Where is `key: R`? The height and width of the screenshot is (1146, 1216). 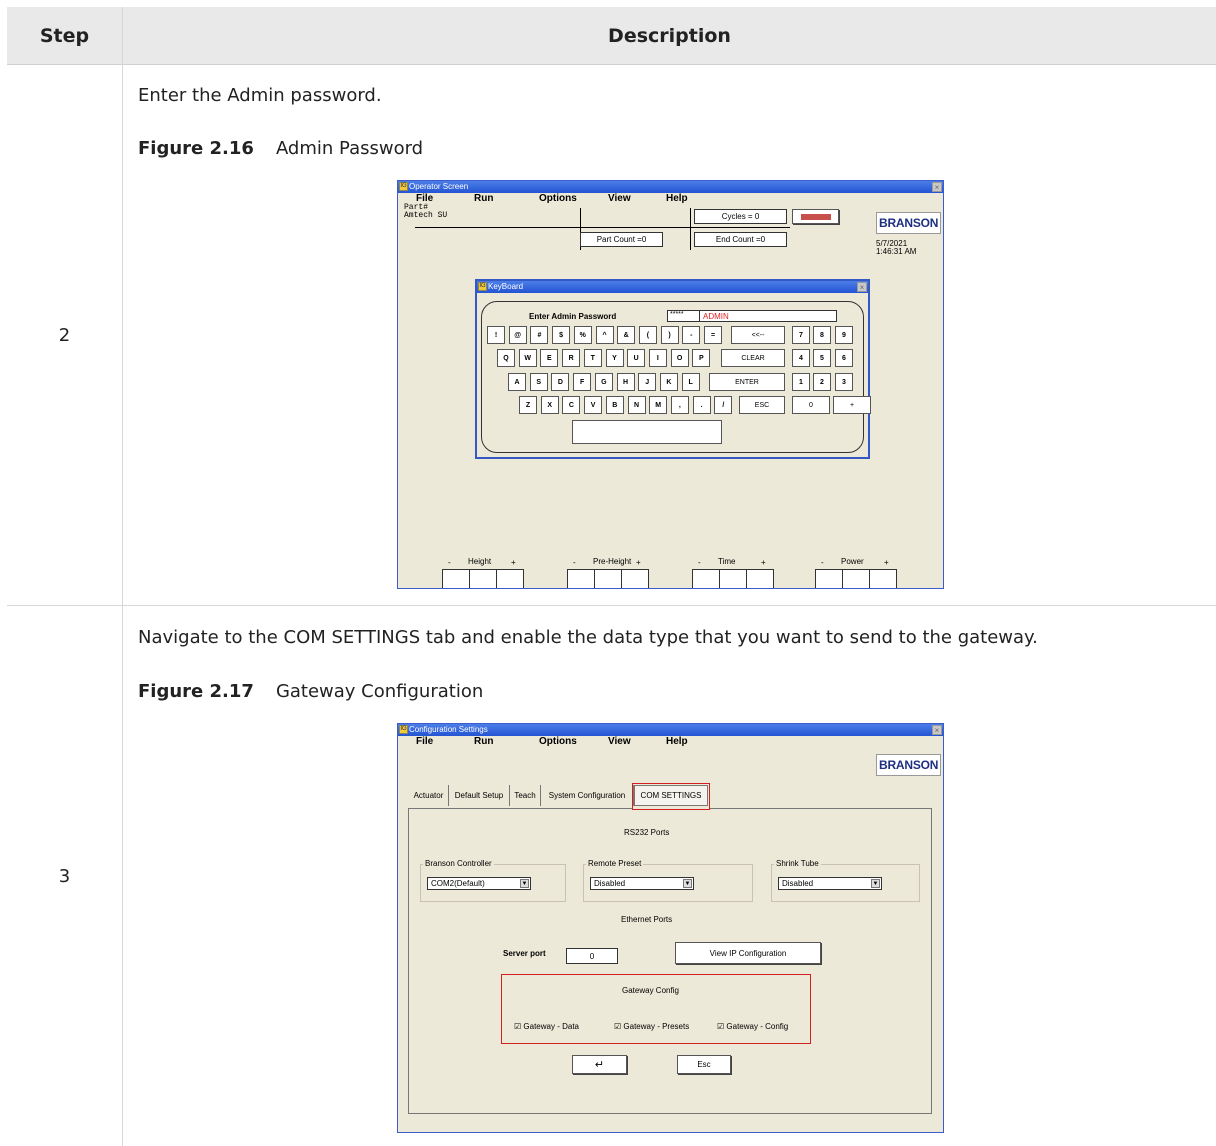 key: R is located at coordinates (571, 358).